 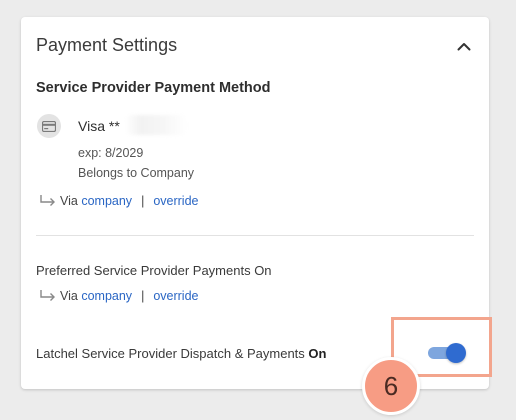 What do you see at coordinates (154, 270) in the screenshot?
I see `preferred-payments-label: Preferred Service Provider Payments On` at bounding box center [154, 270].